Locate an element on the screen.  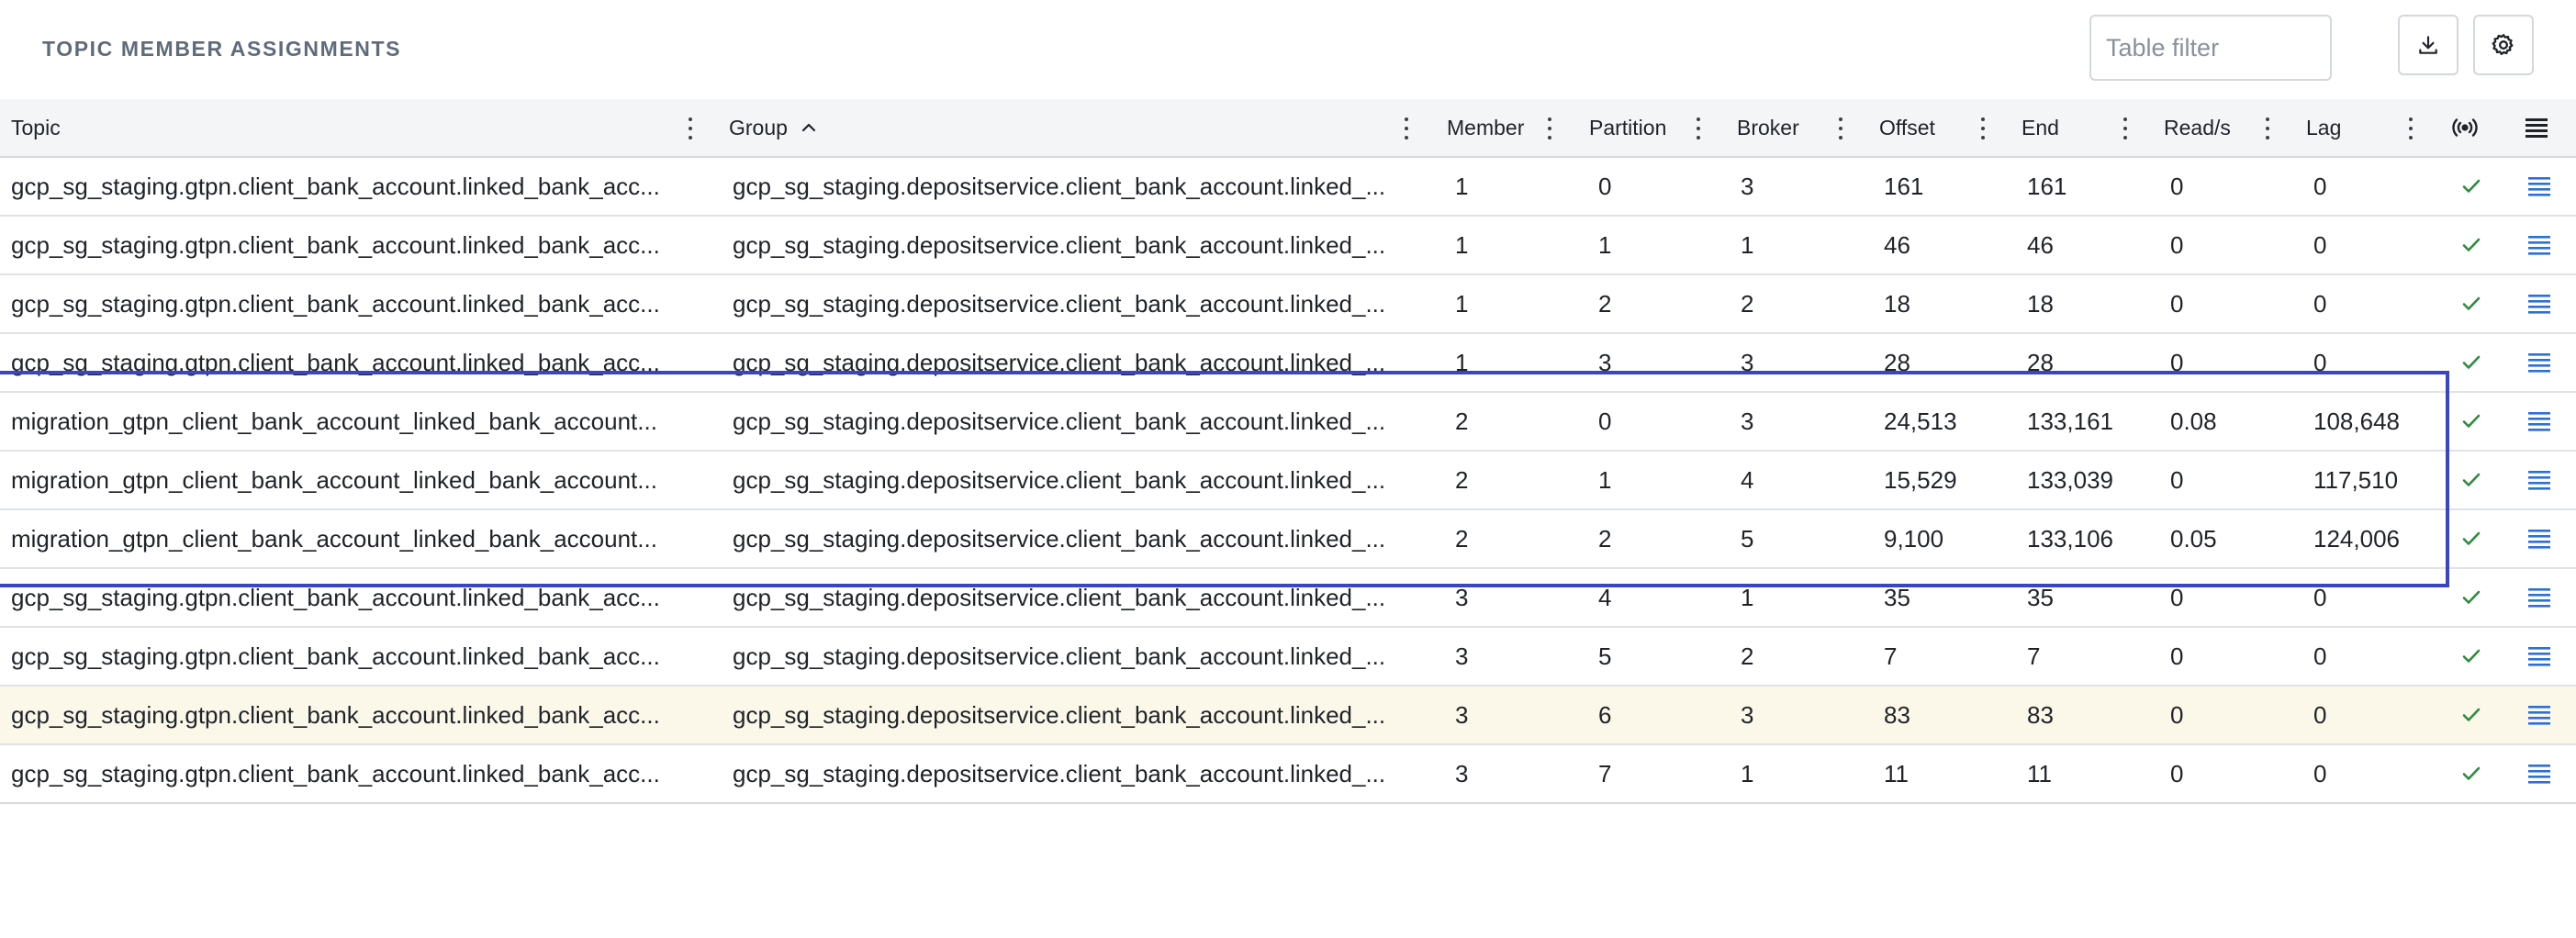
column-menu-end-icon is located at coordinates (2125, 129).